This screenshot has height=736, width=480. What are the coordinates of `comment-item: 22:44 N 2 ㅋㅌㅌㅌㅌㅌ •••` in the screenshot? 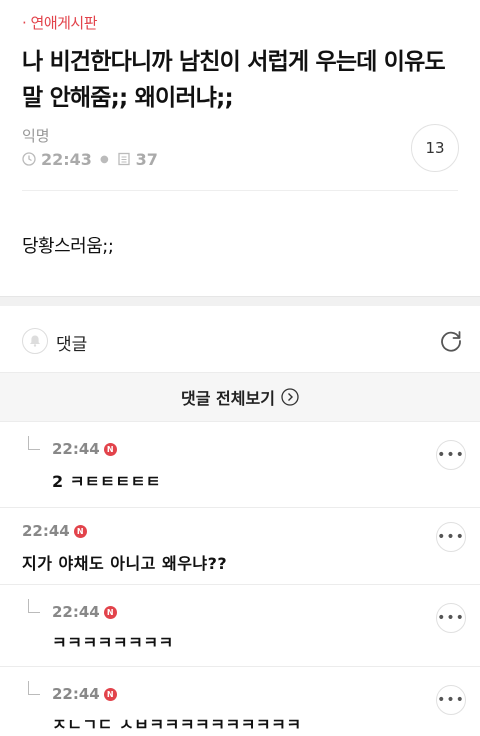 It's located at (240, 465).